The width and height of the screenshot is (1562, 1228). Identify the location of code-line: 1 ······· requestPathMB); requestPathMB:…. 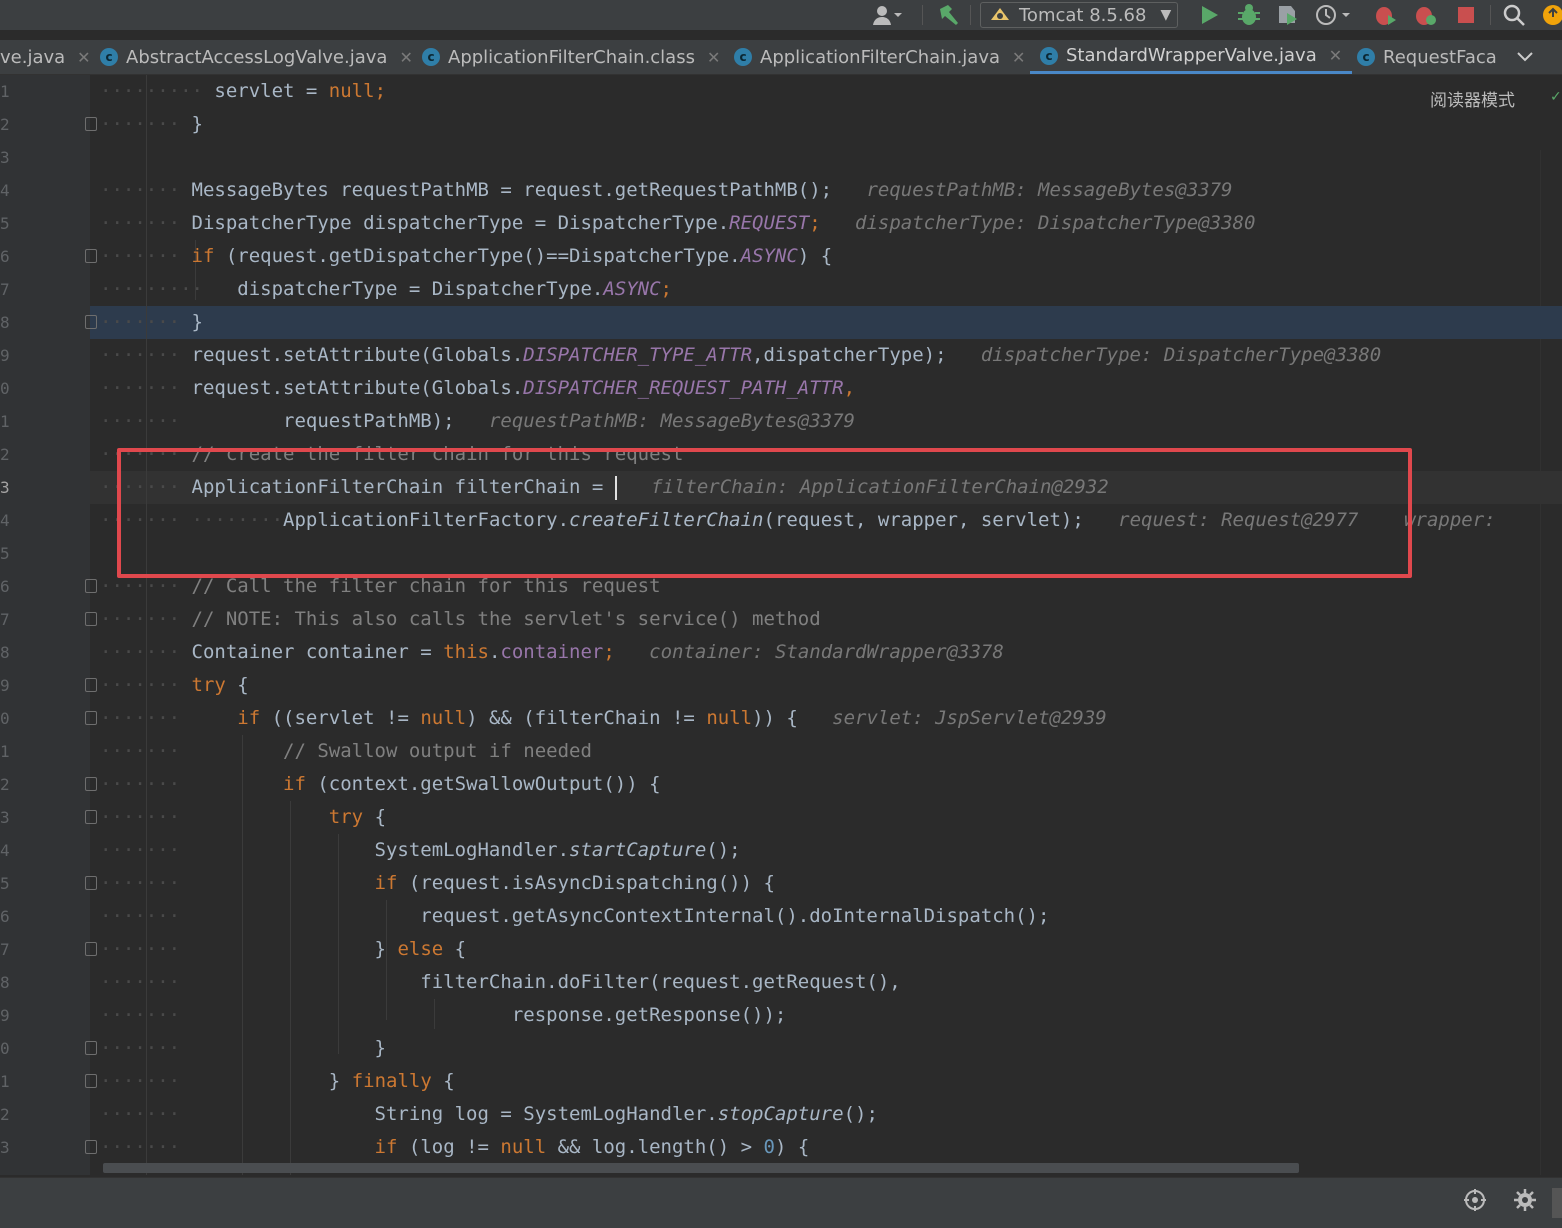
(781, 421).